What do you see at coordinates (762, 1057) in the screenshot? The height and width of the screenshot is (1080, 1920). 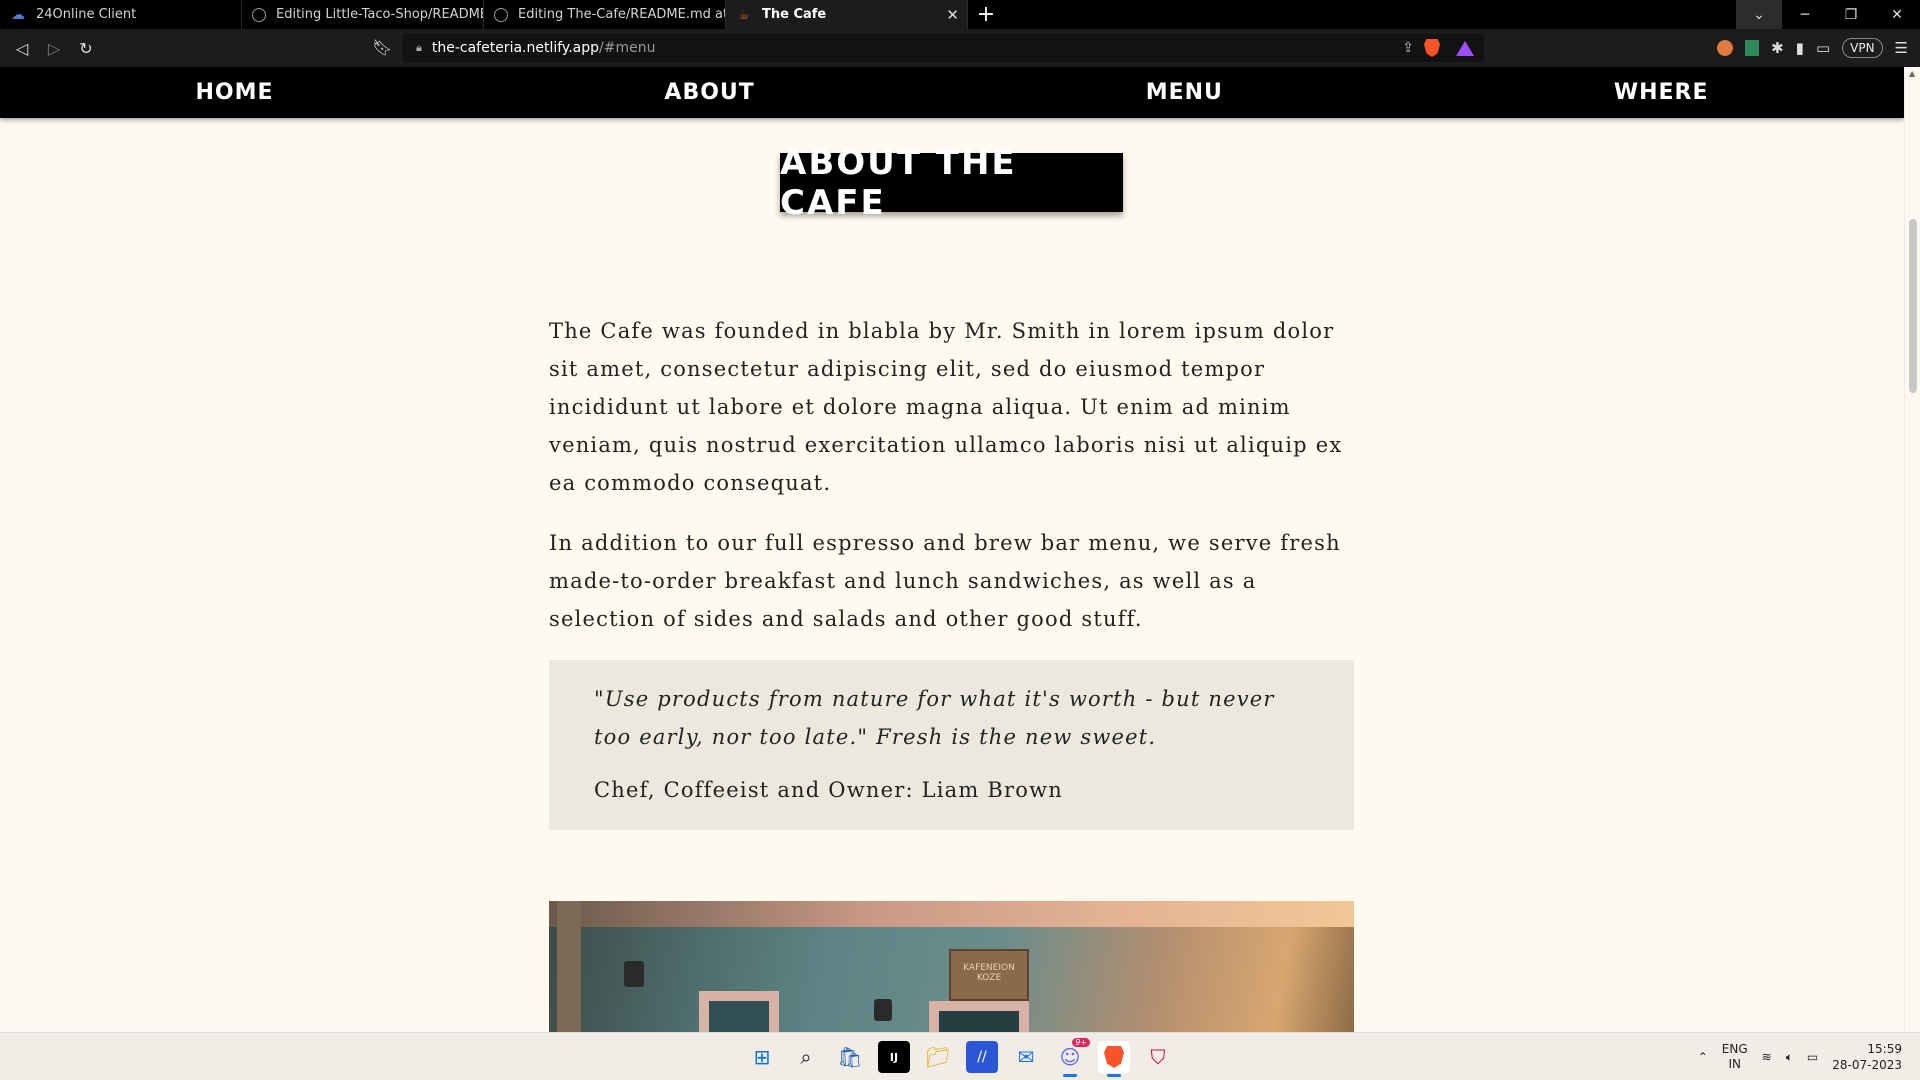 I see `windows-start-icon: ⊞` at bounding box center [762, 1057].